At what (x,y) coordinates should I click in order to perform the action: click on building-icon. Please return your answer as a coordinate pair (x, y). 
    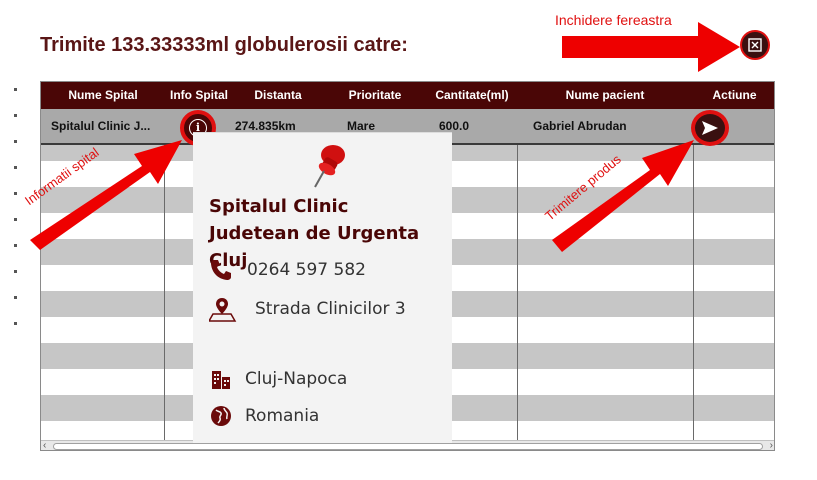
    Looking at the image, I should click on (221, 380).